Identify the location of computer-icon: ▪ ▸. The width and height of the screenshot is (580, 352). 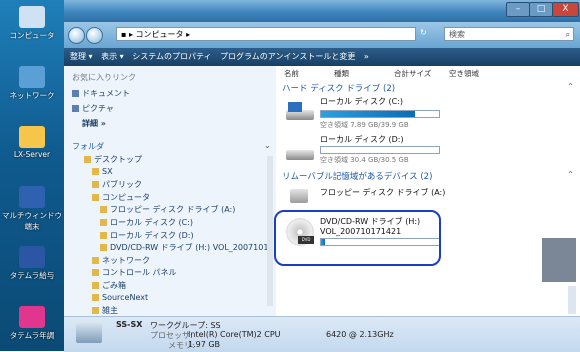
(128, 34).